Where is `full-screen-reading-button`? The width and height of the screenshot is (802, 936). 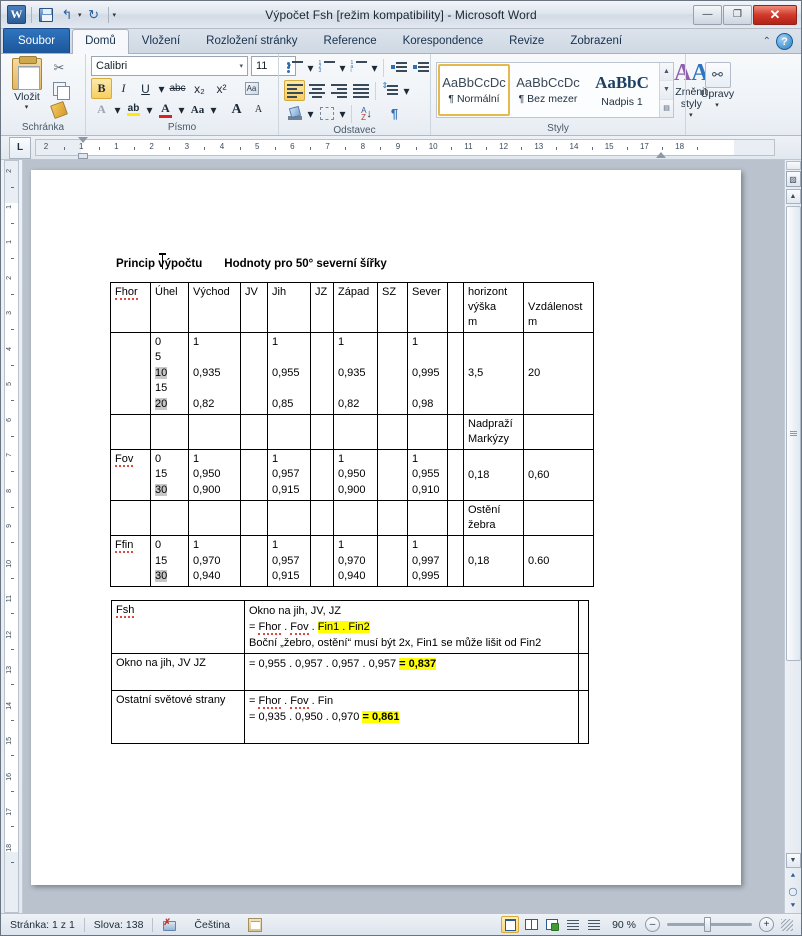 full-screen-reading-button is located at coordinates (531, 924).